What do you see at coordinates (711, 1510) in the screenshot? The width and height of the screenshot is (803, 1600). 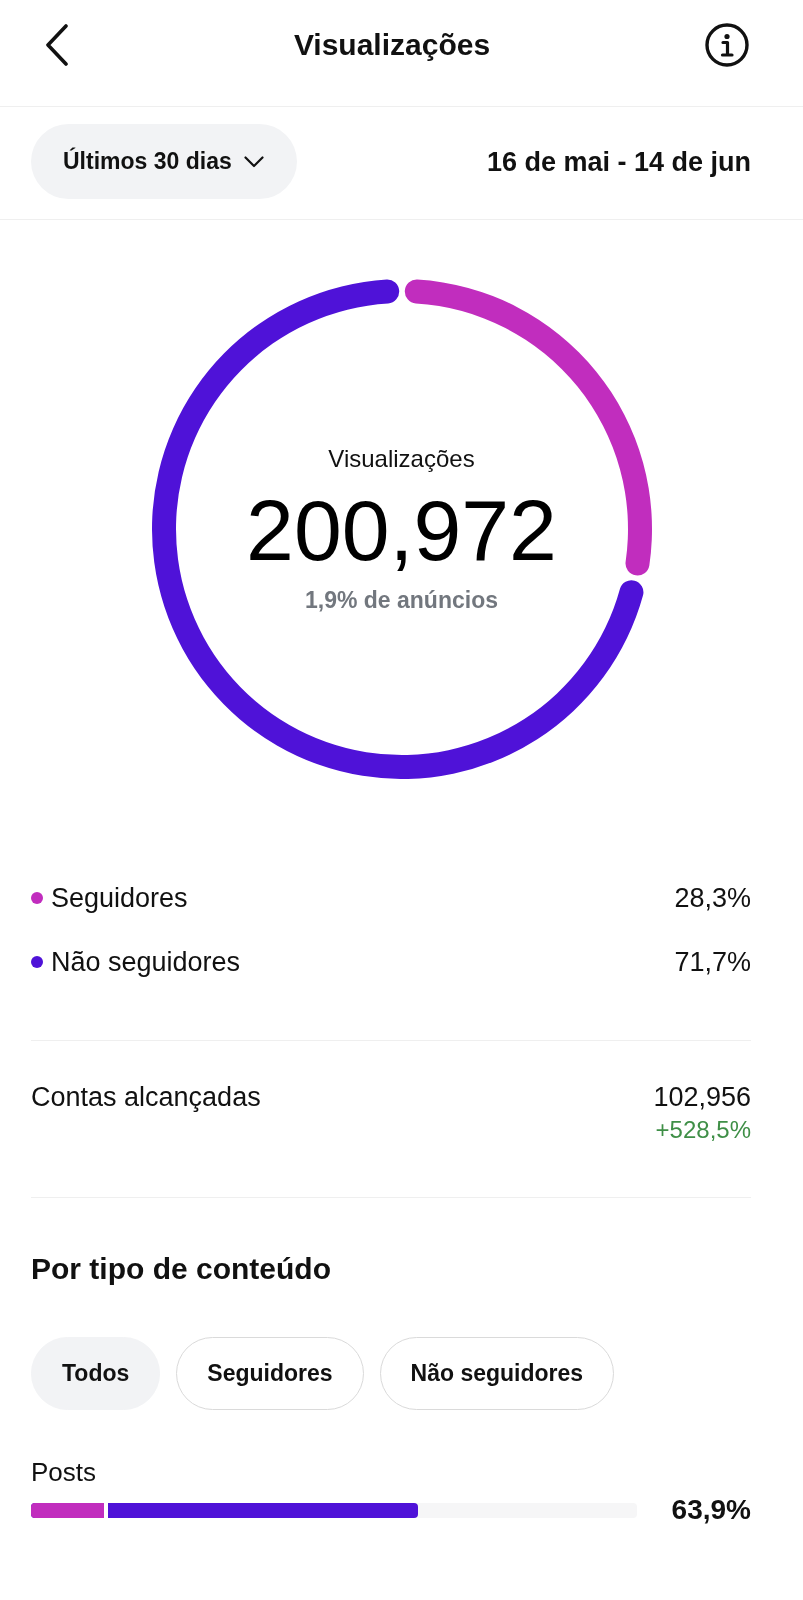 I see `bar-value: 63,9%` at bounding box center [711, 1510].